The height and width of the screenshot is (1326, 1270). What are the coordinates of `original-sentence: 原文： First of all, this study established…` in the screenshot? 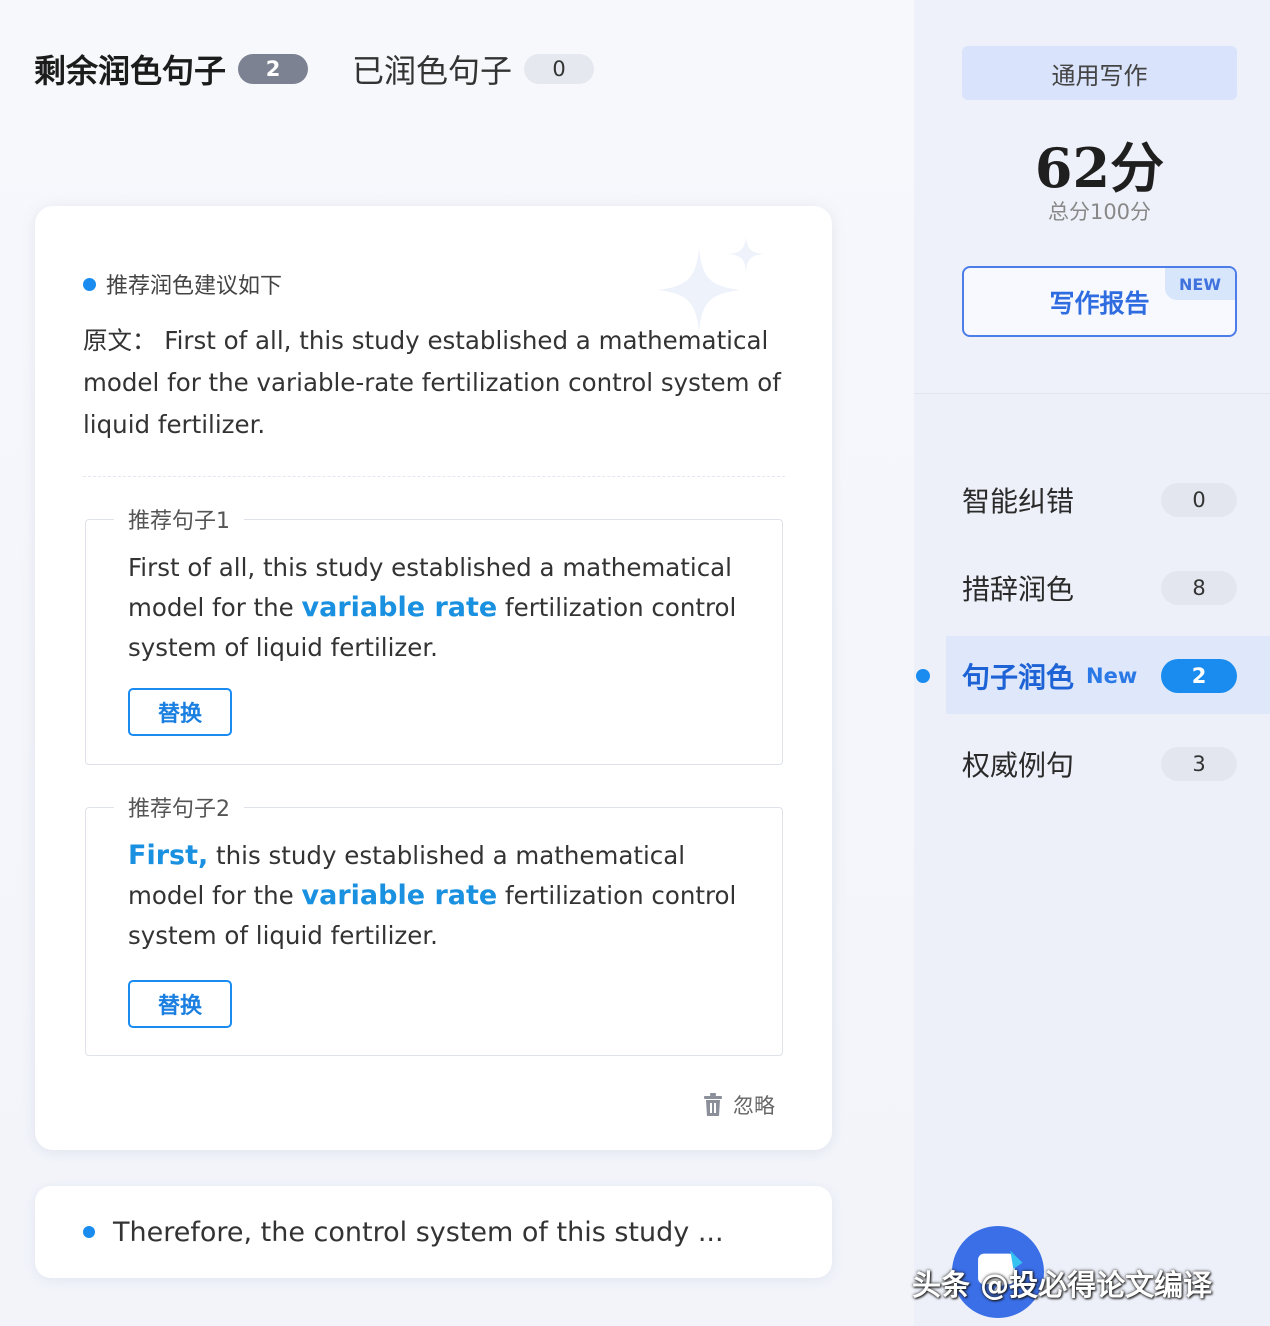 It's located at (432, 382).